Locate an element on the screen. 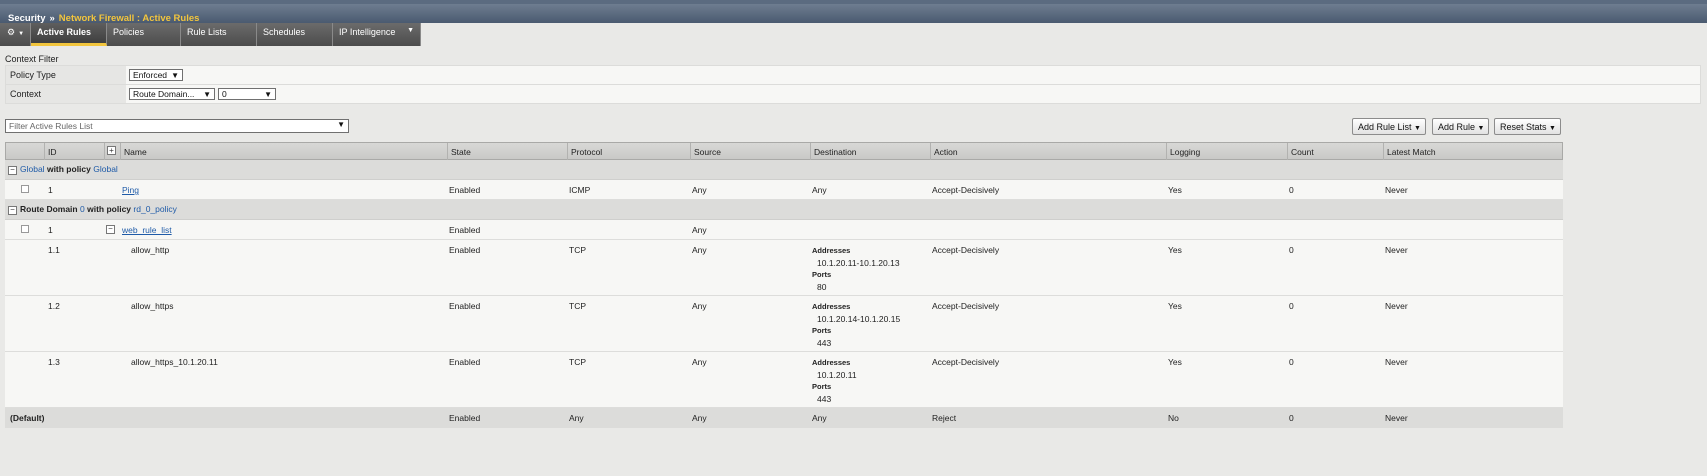  add-rule-label: Add Rule is located at coordinates (1457, 127).